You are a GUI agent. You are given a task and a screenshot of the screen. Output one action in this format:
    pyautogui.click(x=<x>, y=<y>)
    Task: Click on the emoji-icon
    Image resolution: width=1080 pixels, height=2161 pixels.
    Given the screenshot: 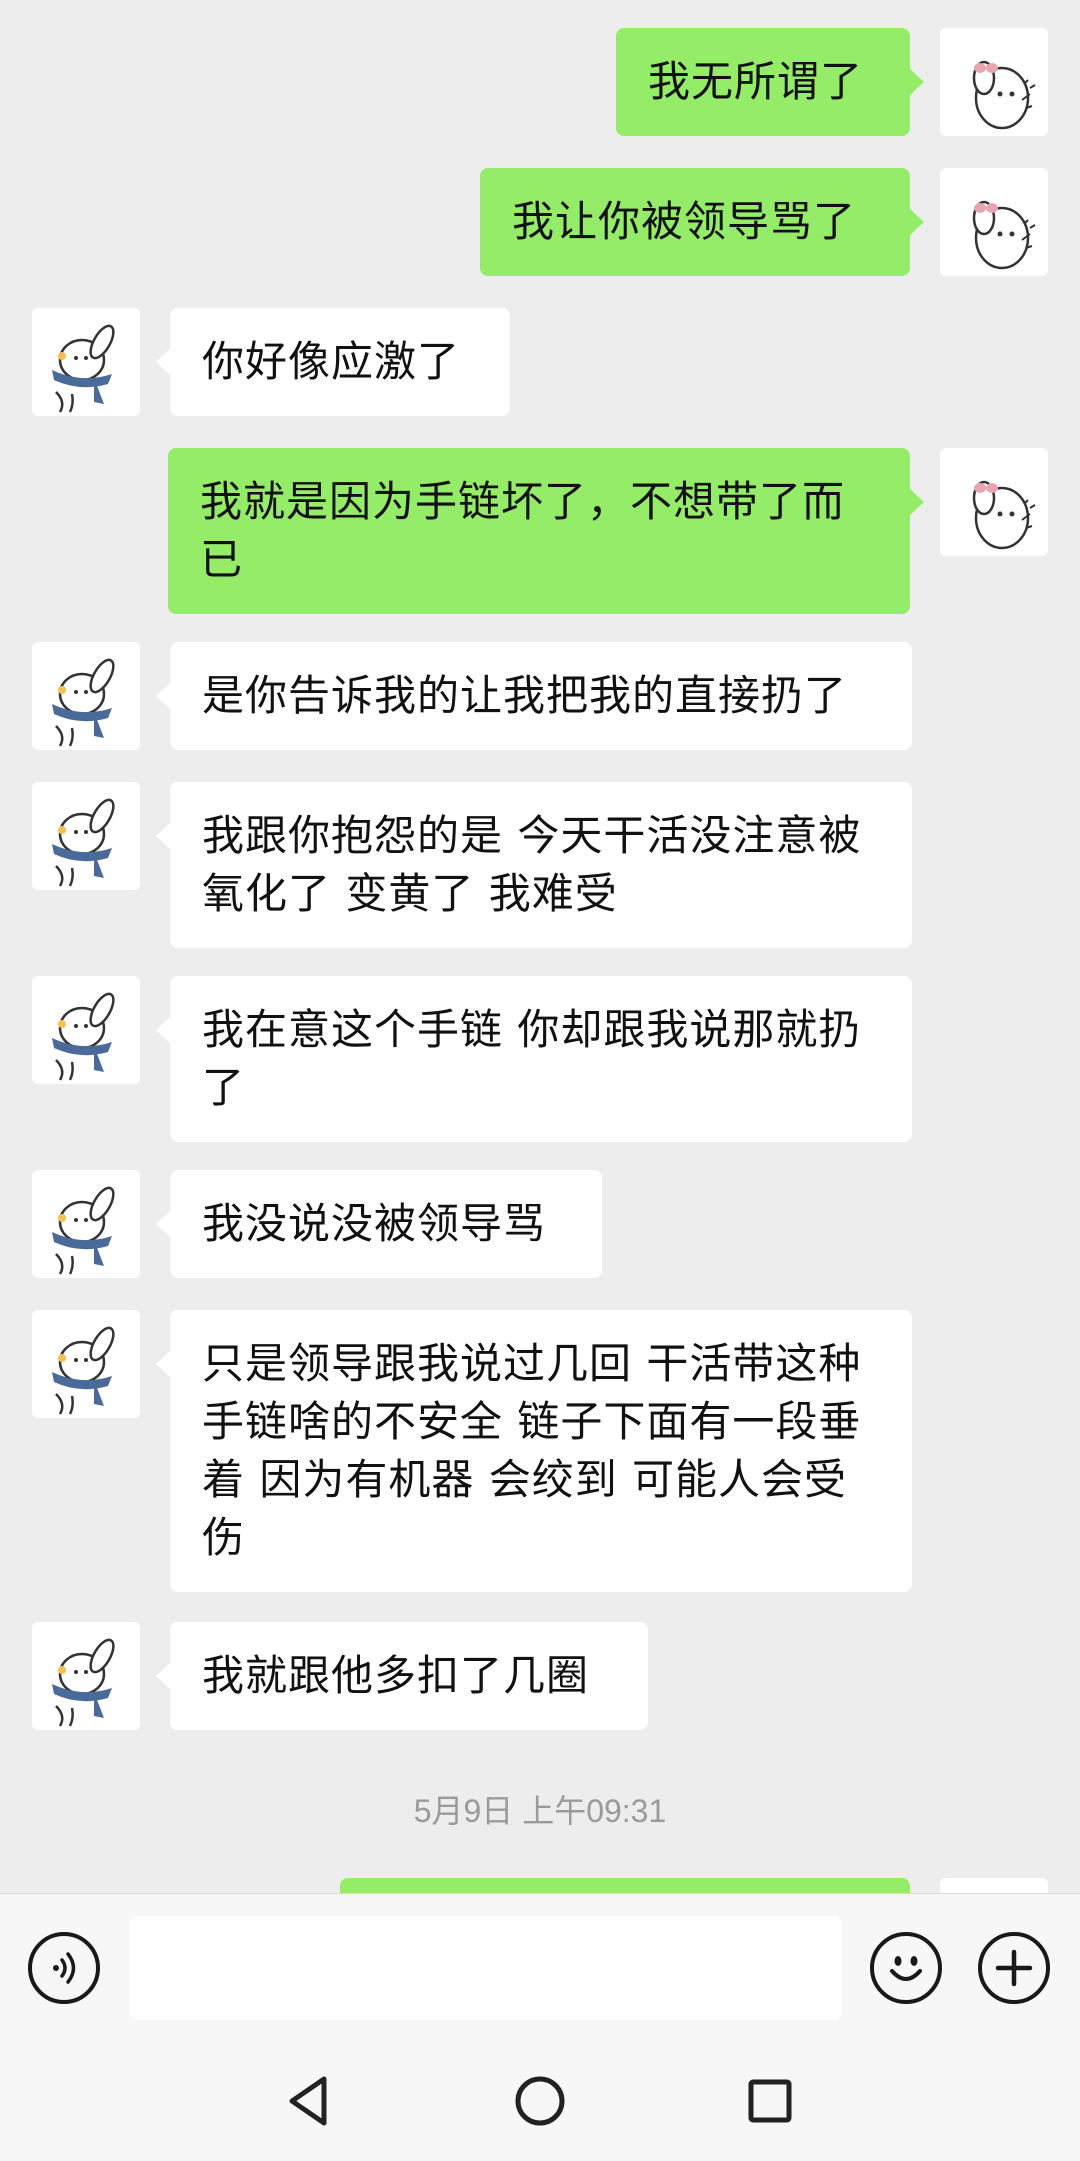 What is the action you would take?
    pyautogui.click(x=906, y=1968)
    